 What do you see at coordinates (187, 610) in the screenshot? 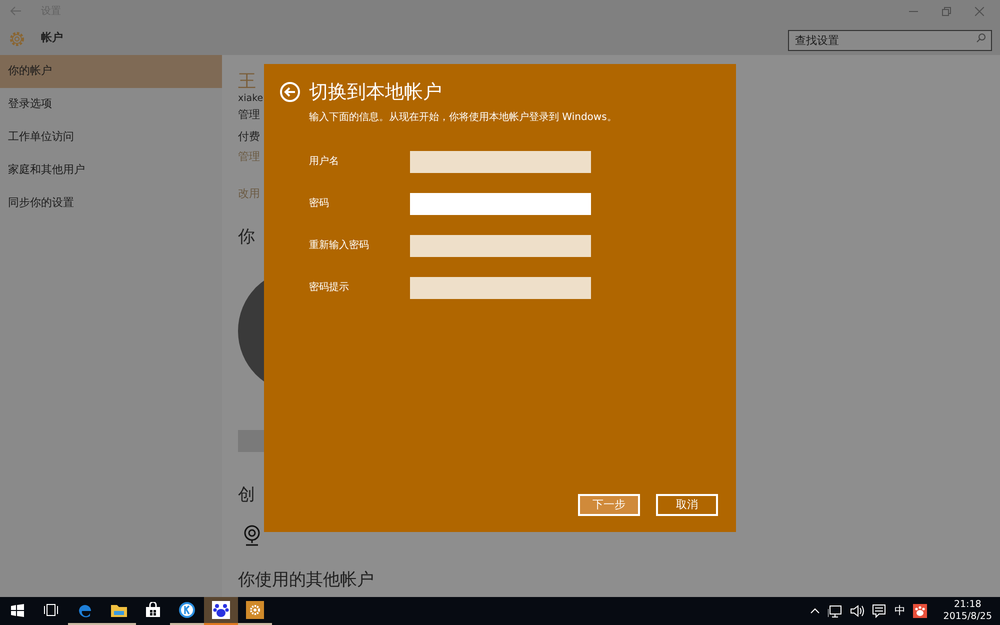
I see `app-icon` at bounding box center [187, 610].